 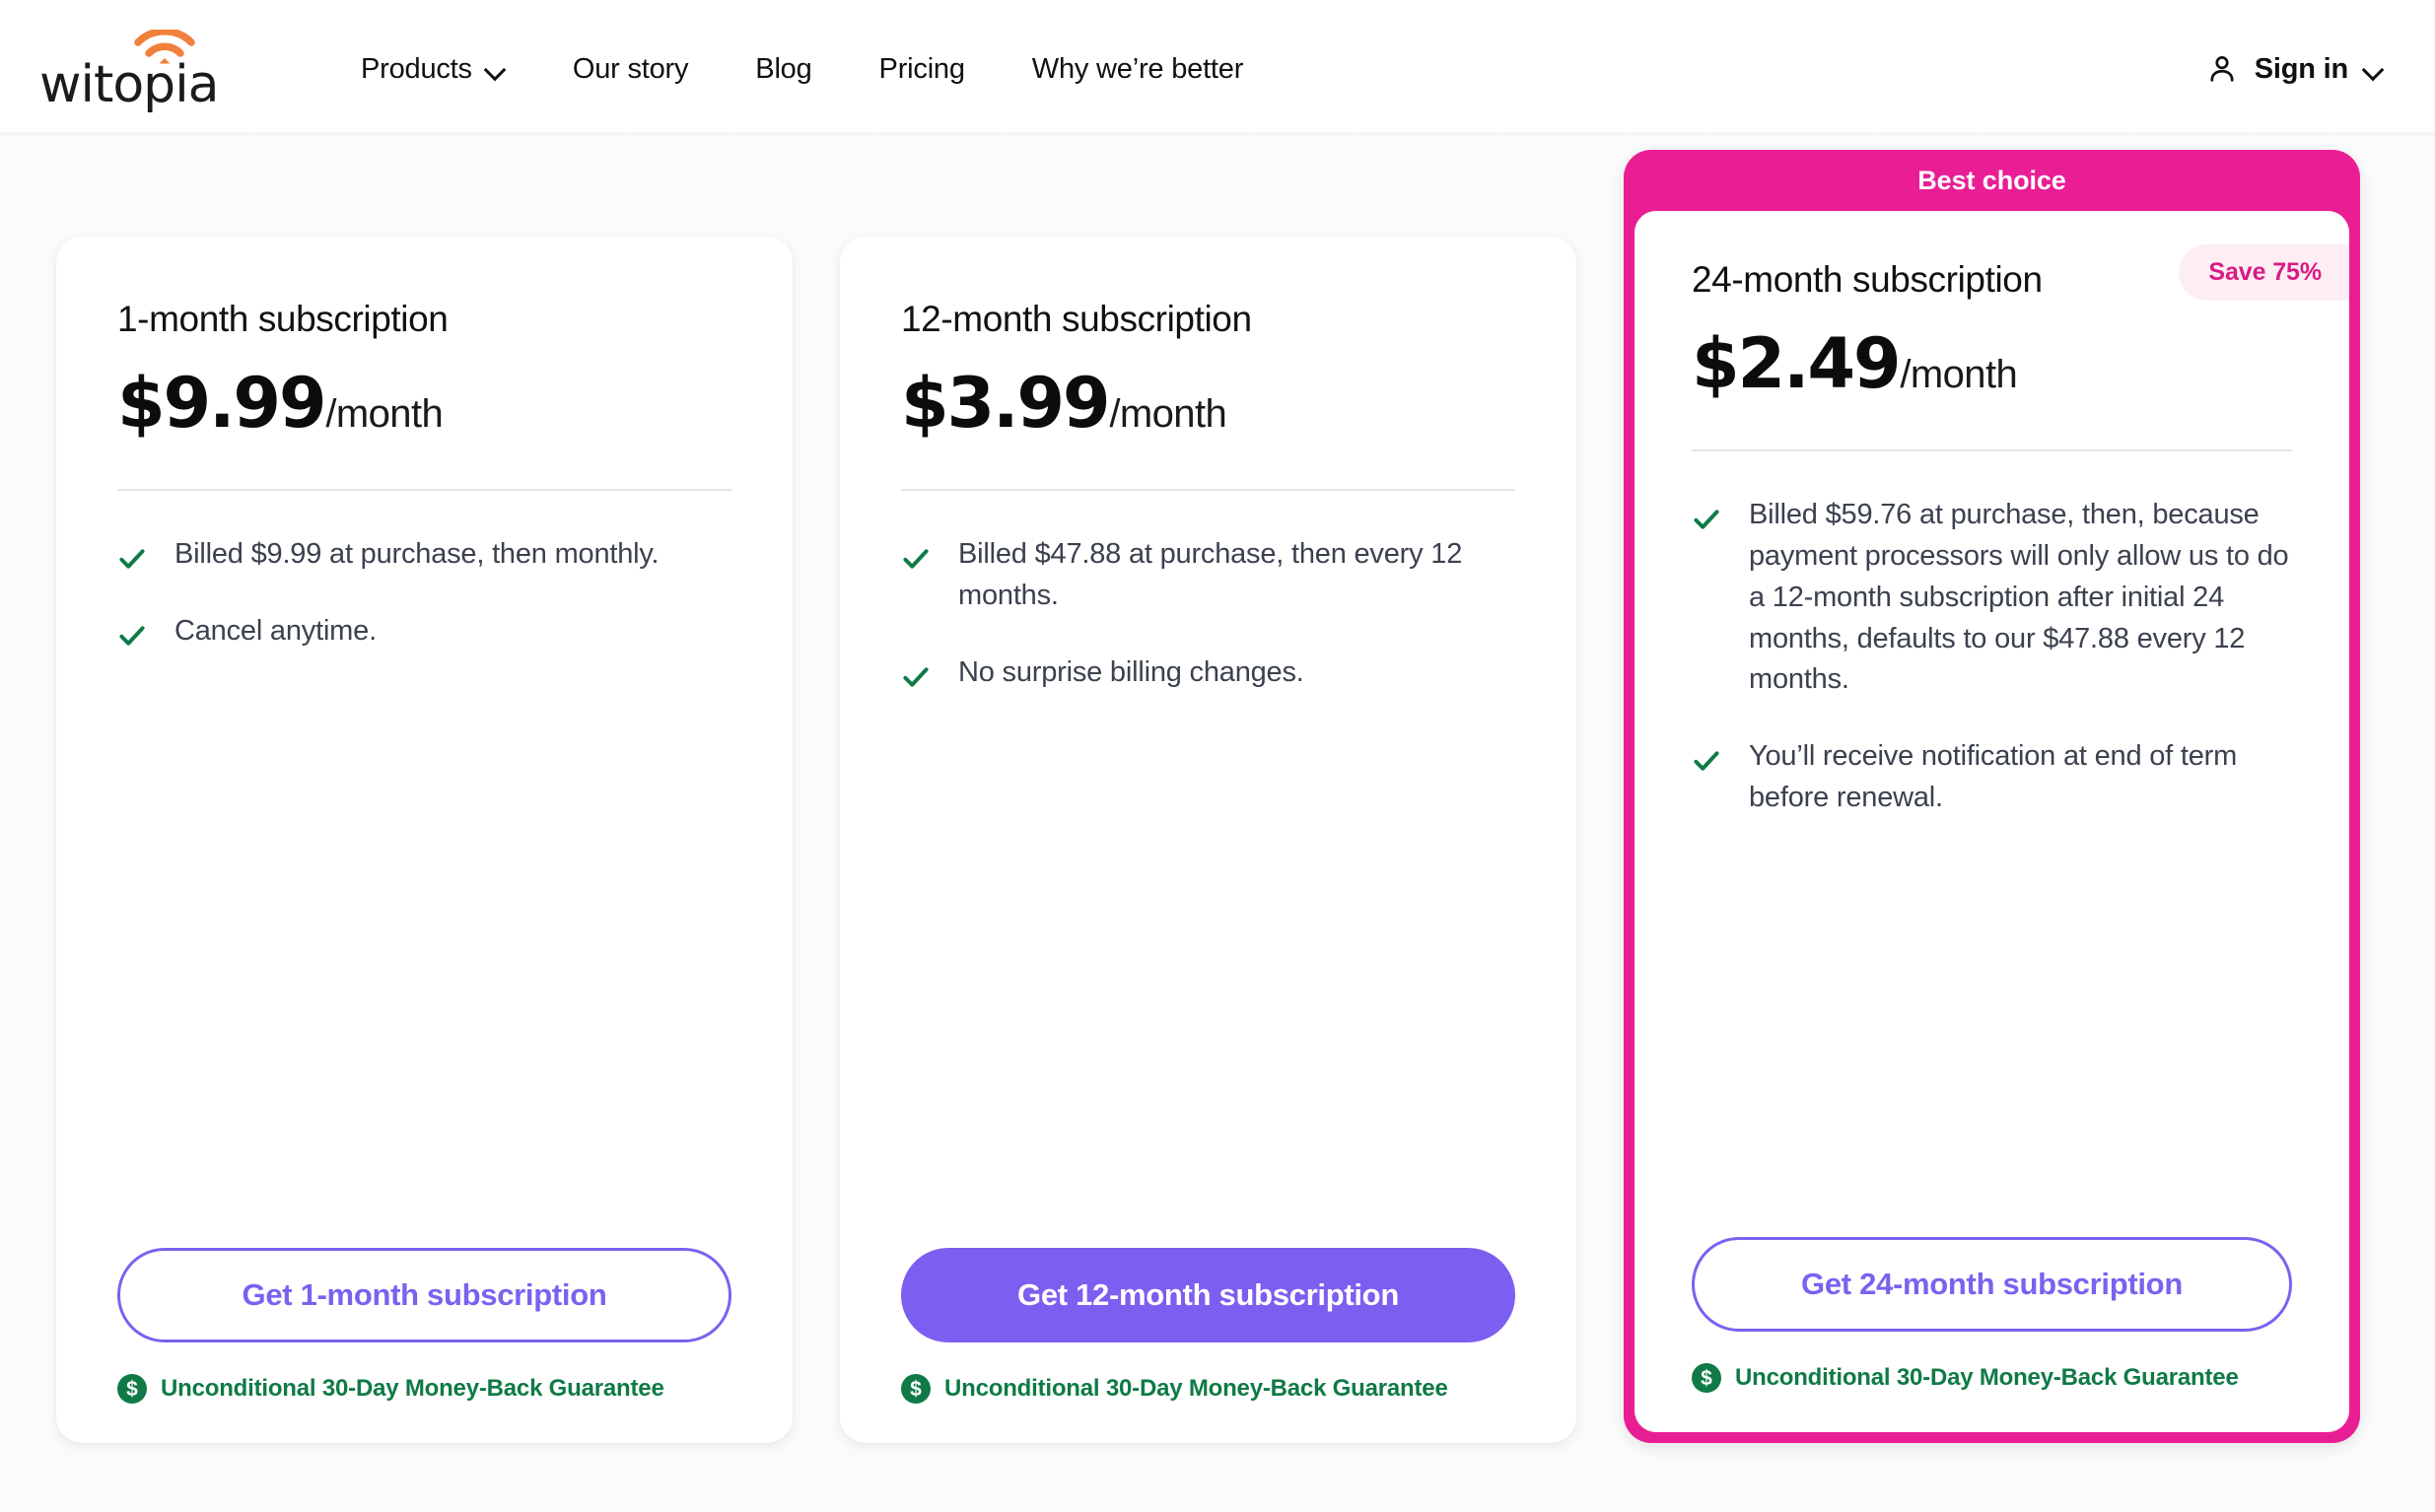 I want to click on best-choice-banner: Best choice, so click(x=1991, y=180).